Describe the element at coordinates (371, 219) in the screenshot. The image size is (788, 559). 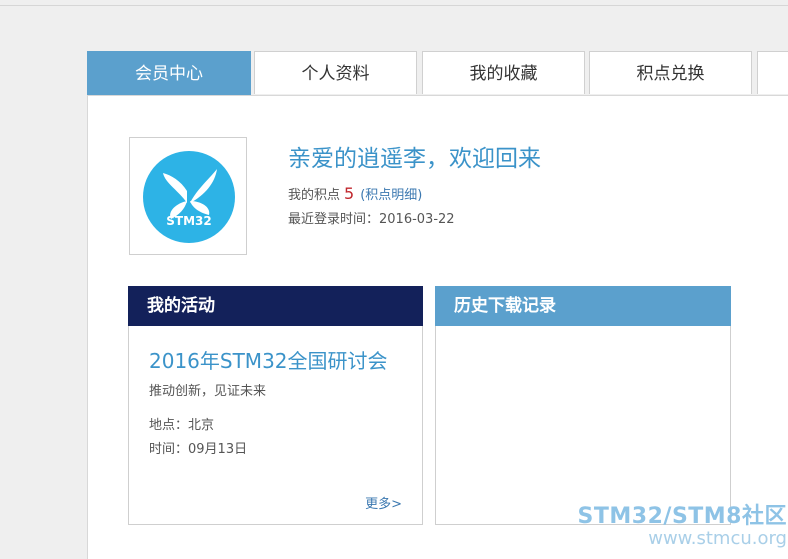
I see `last-login: 最近登录时间：2016-03-22` at that location.